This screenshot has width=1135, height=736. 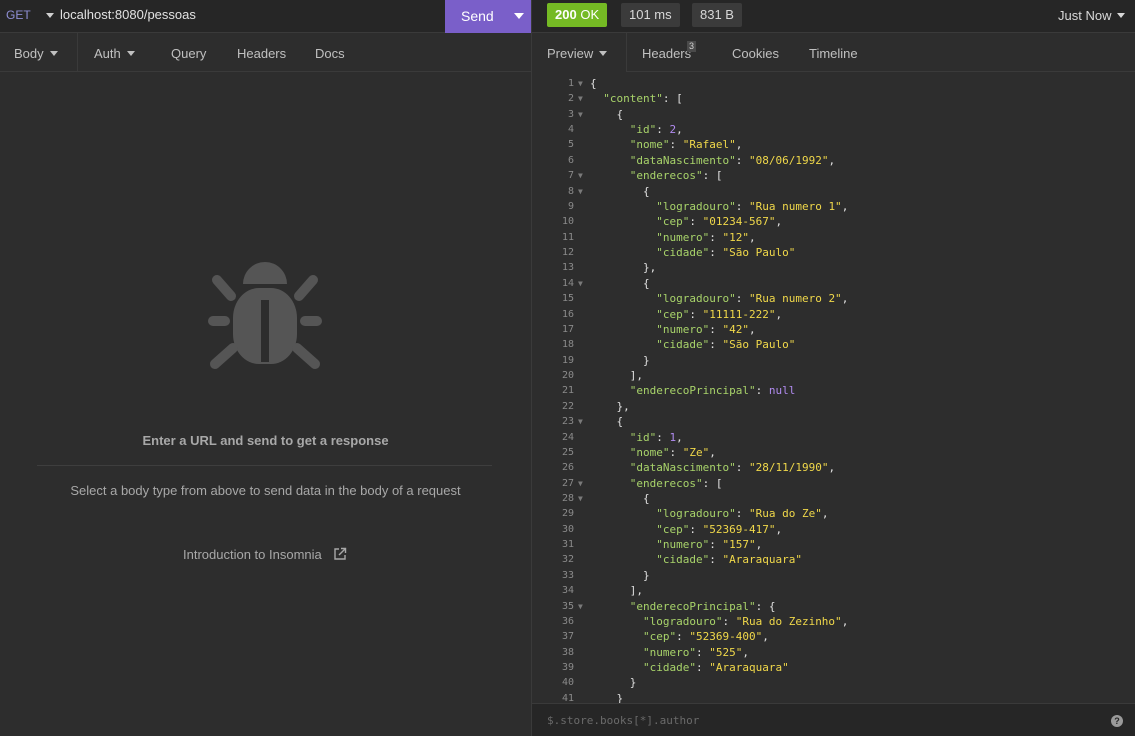 What do you see at coordinates (643, 99) in the screenshot?
I see `code-line: "content": [` at bounding box center [643, 99].